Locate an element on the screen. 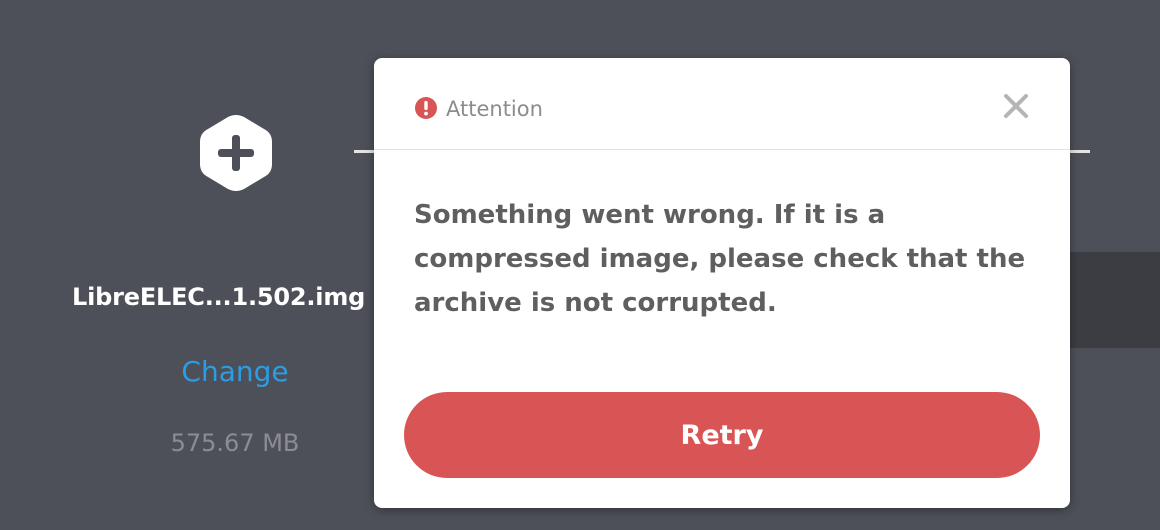 The width and height of the screenshot is (1160, 530). modal-header: Attention is located at coordinates (722, 104).